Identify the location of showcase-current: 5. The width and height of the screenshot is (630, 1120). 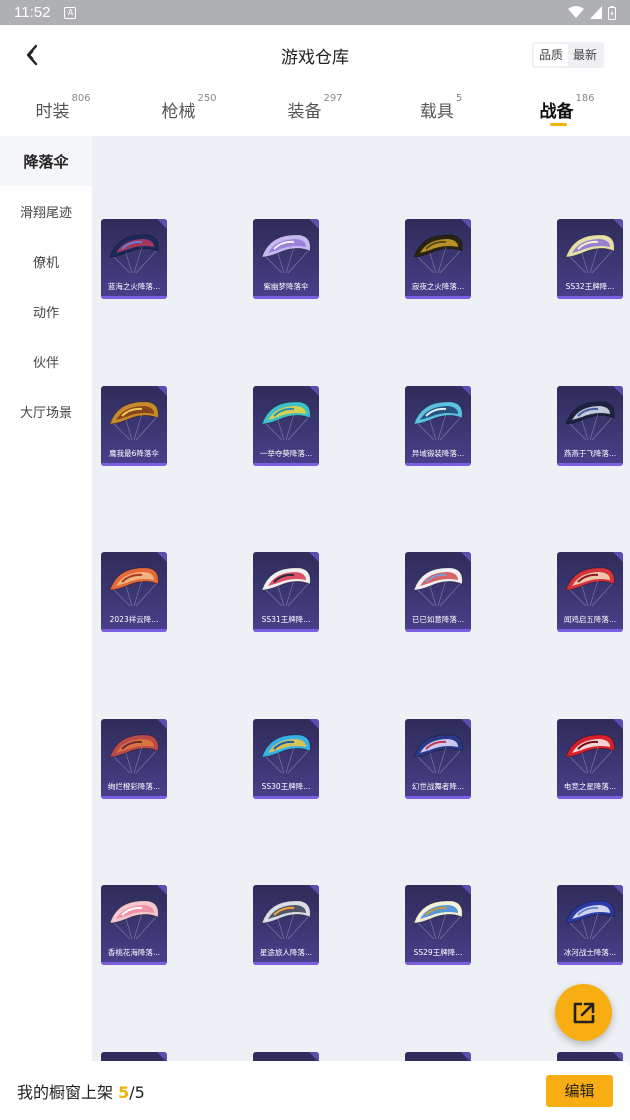
(124, 1092).